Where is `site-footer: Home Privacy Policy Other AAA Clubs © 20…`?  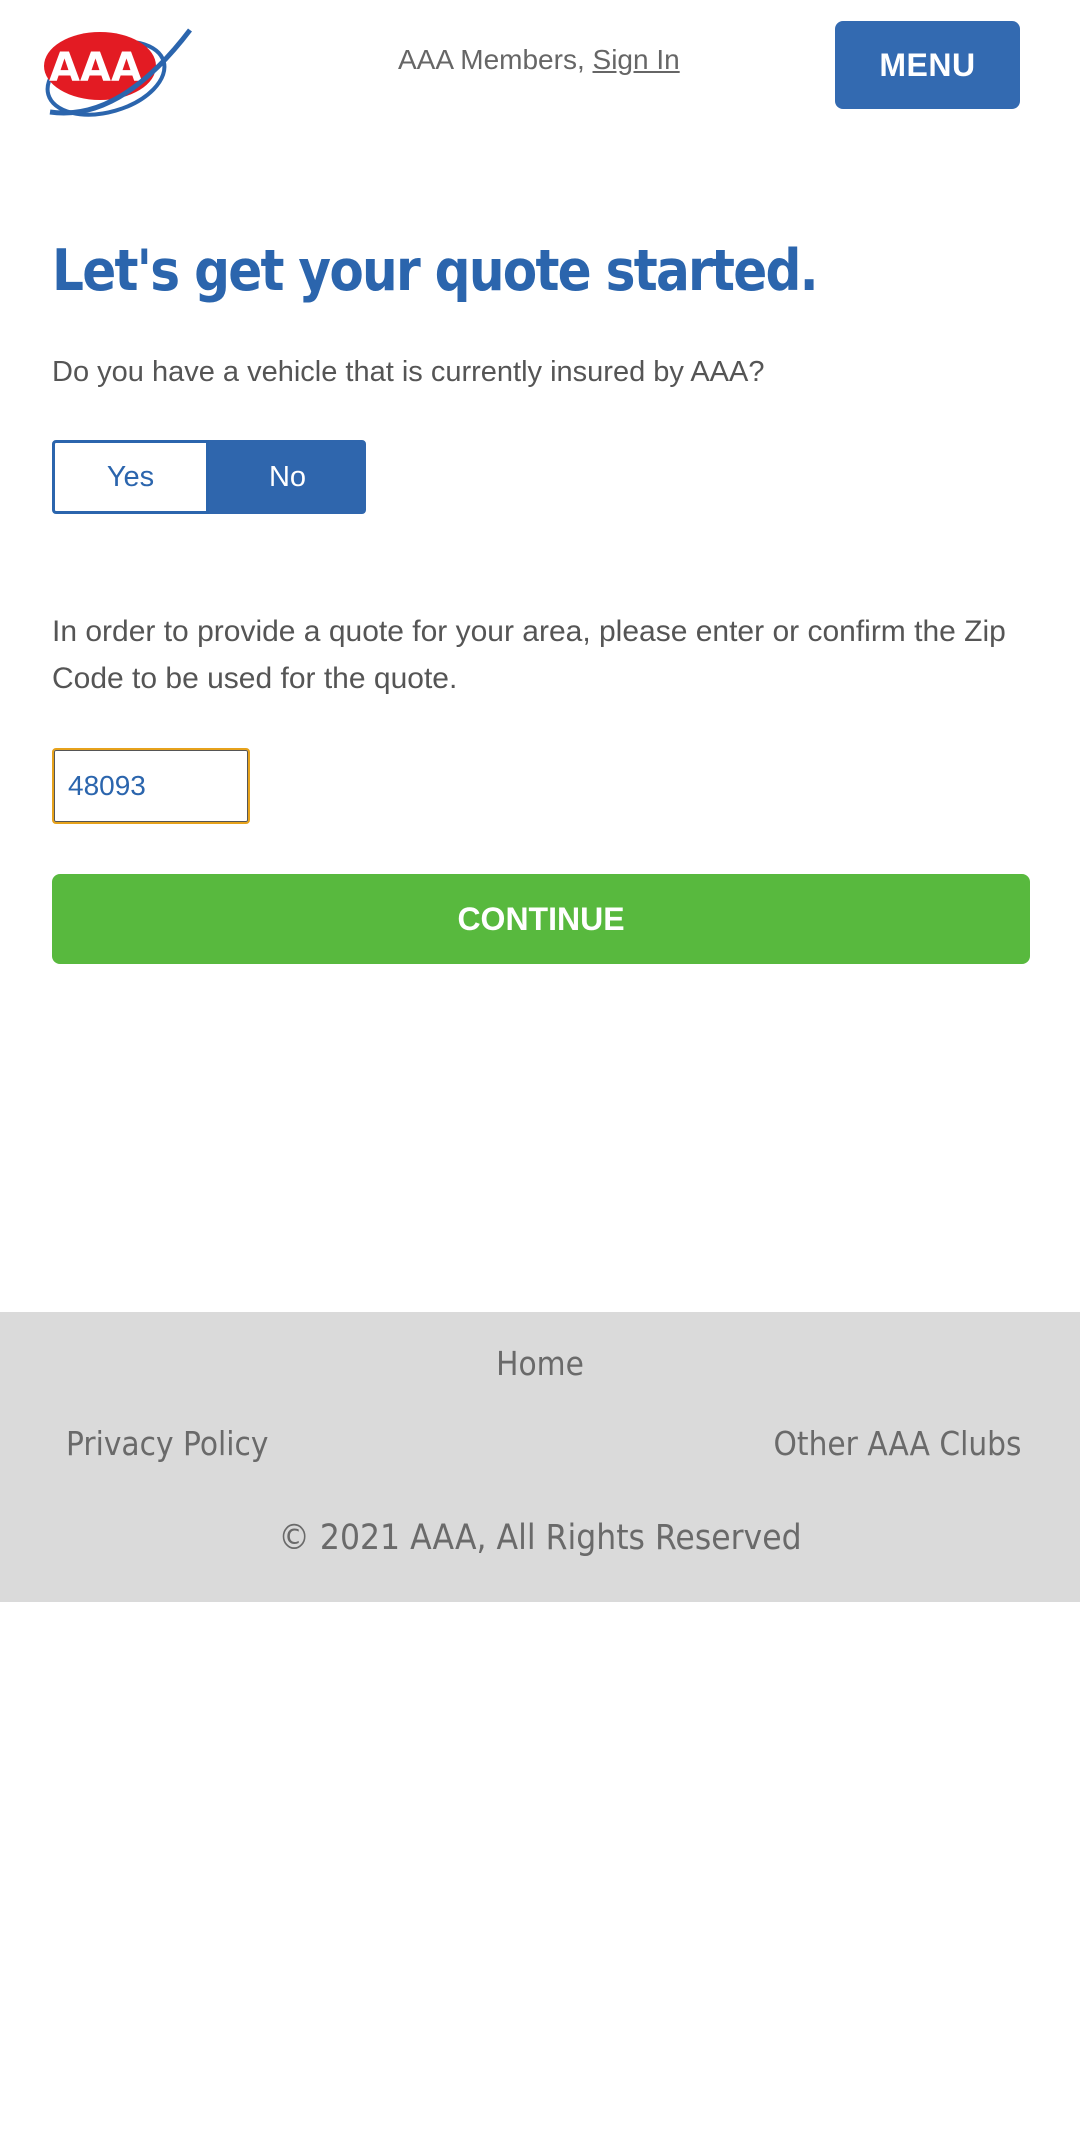 site-footer: Home Privacy Policy Other AAA Clubs © 20… is located at coordinates (540, 1457).